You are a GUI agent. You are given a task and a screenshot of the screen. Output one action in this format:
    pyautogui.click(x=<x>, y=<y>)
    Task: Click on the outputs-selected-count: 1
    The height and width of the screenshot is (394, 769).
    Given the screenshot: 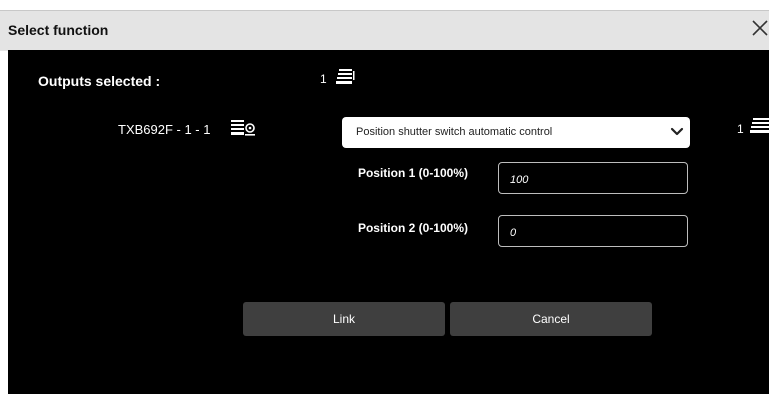 What is the action you would take?
    pyautogui.click(x=323, y=79)
    